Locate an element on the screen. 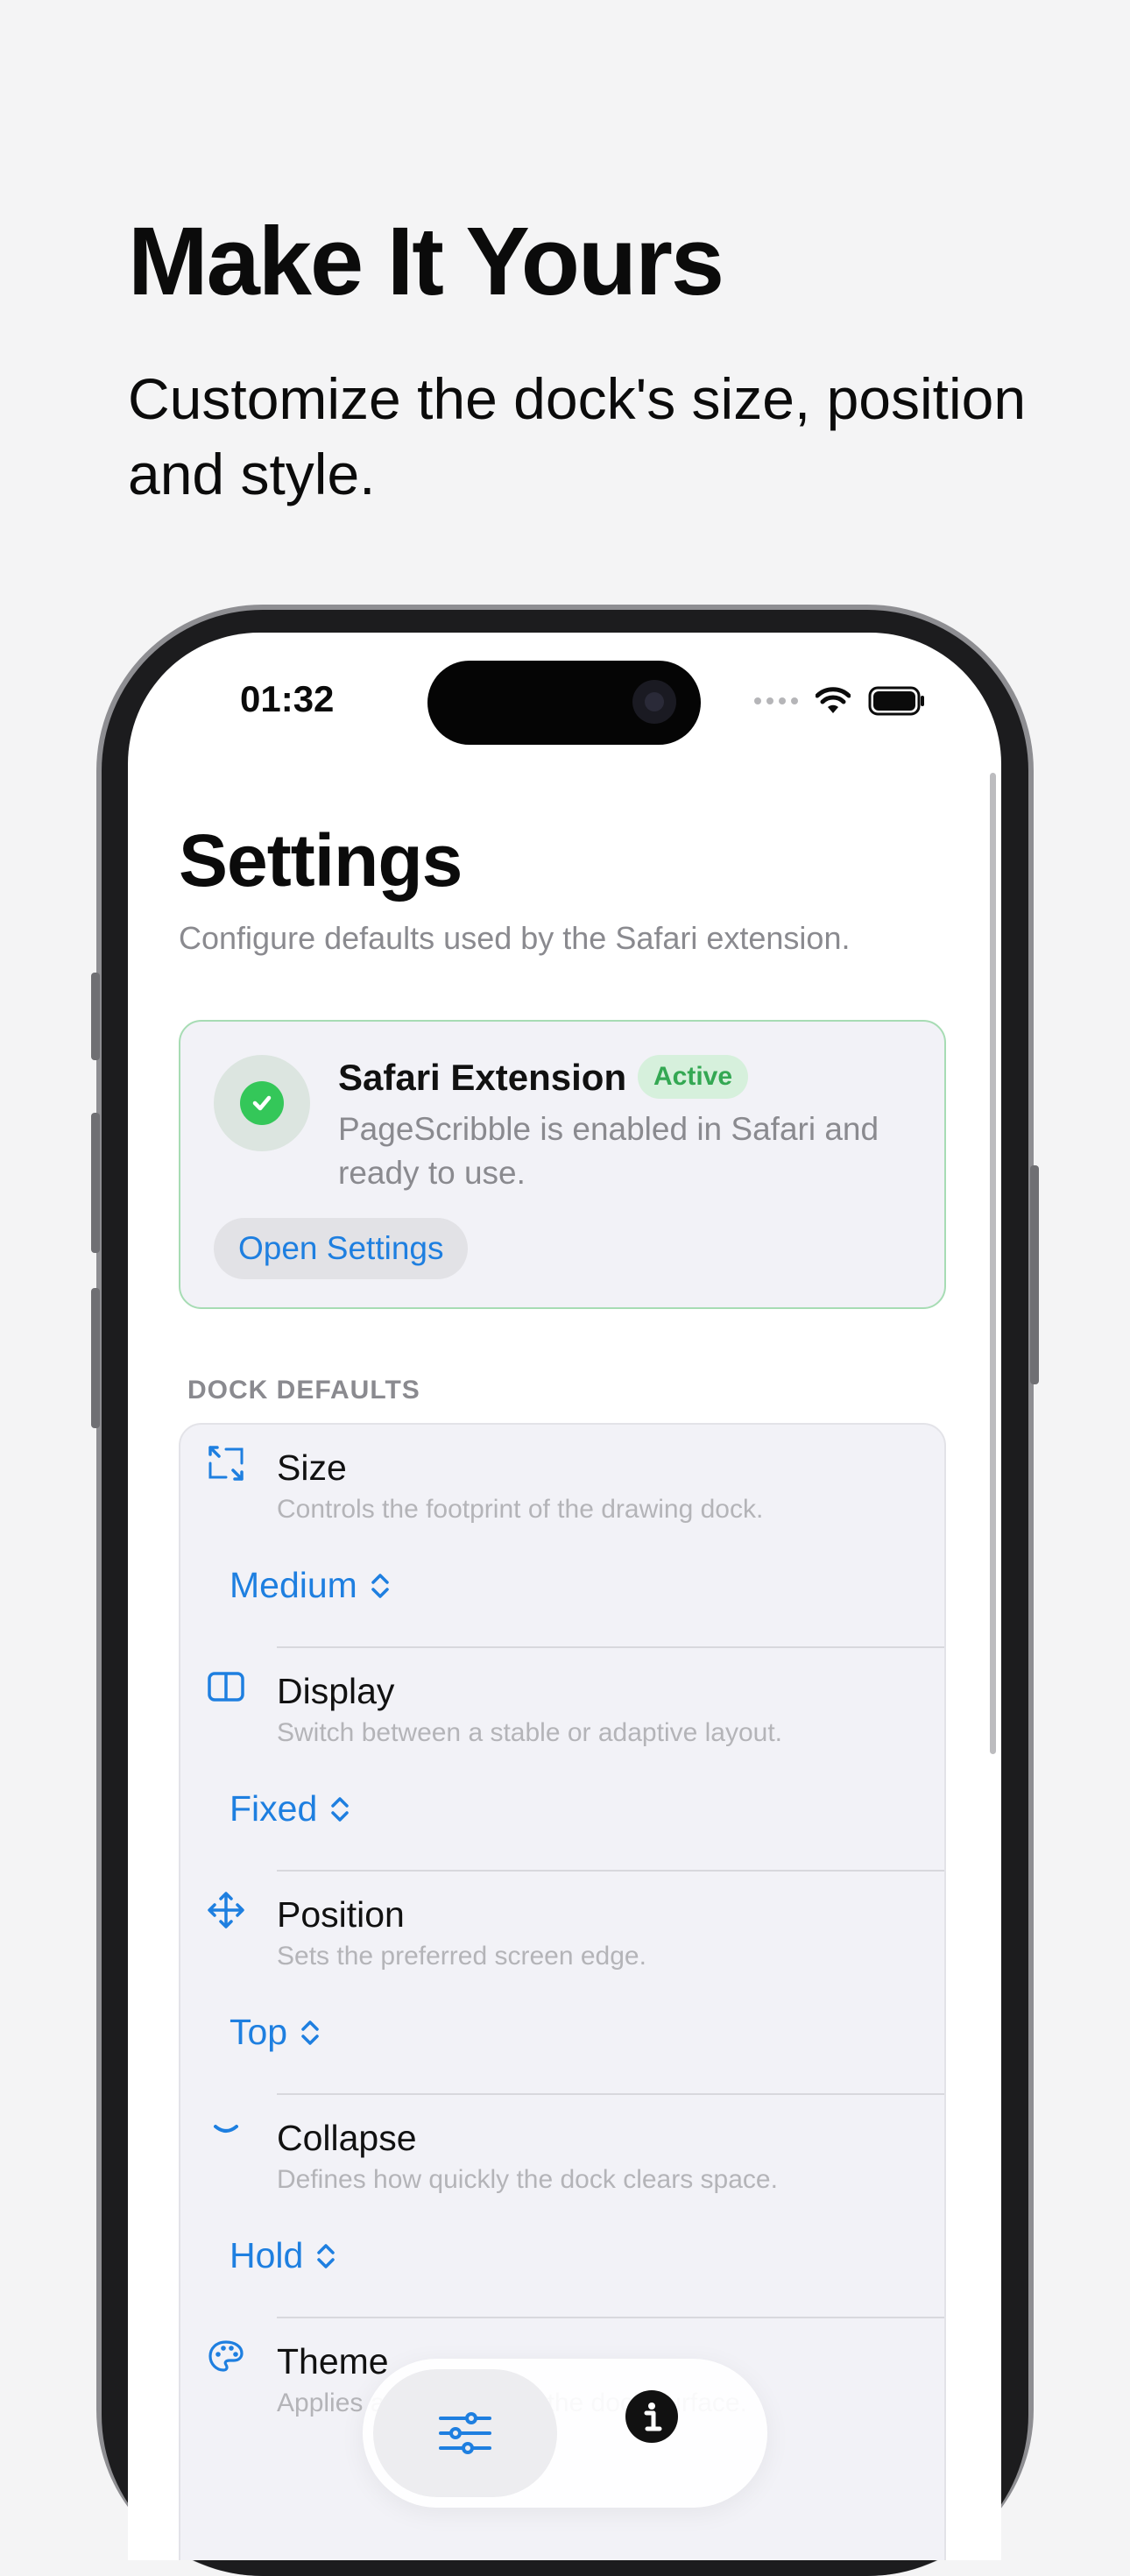  status-time: 01:32 is located at coordinates (287, 698).